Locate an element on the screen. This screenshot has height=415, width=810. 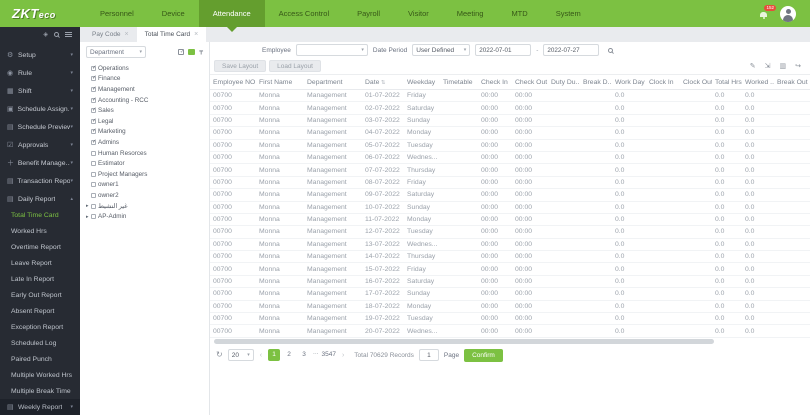
horizontal-scrollbar is located at coordinates (464, 341).